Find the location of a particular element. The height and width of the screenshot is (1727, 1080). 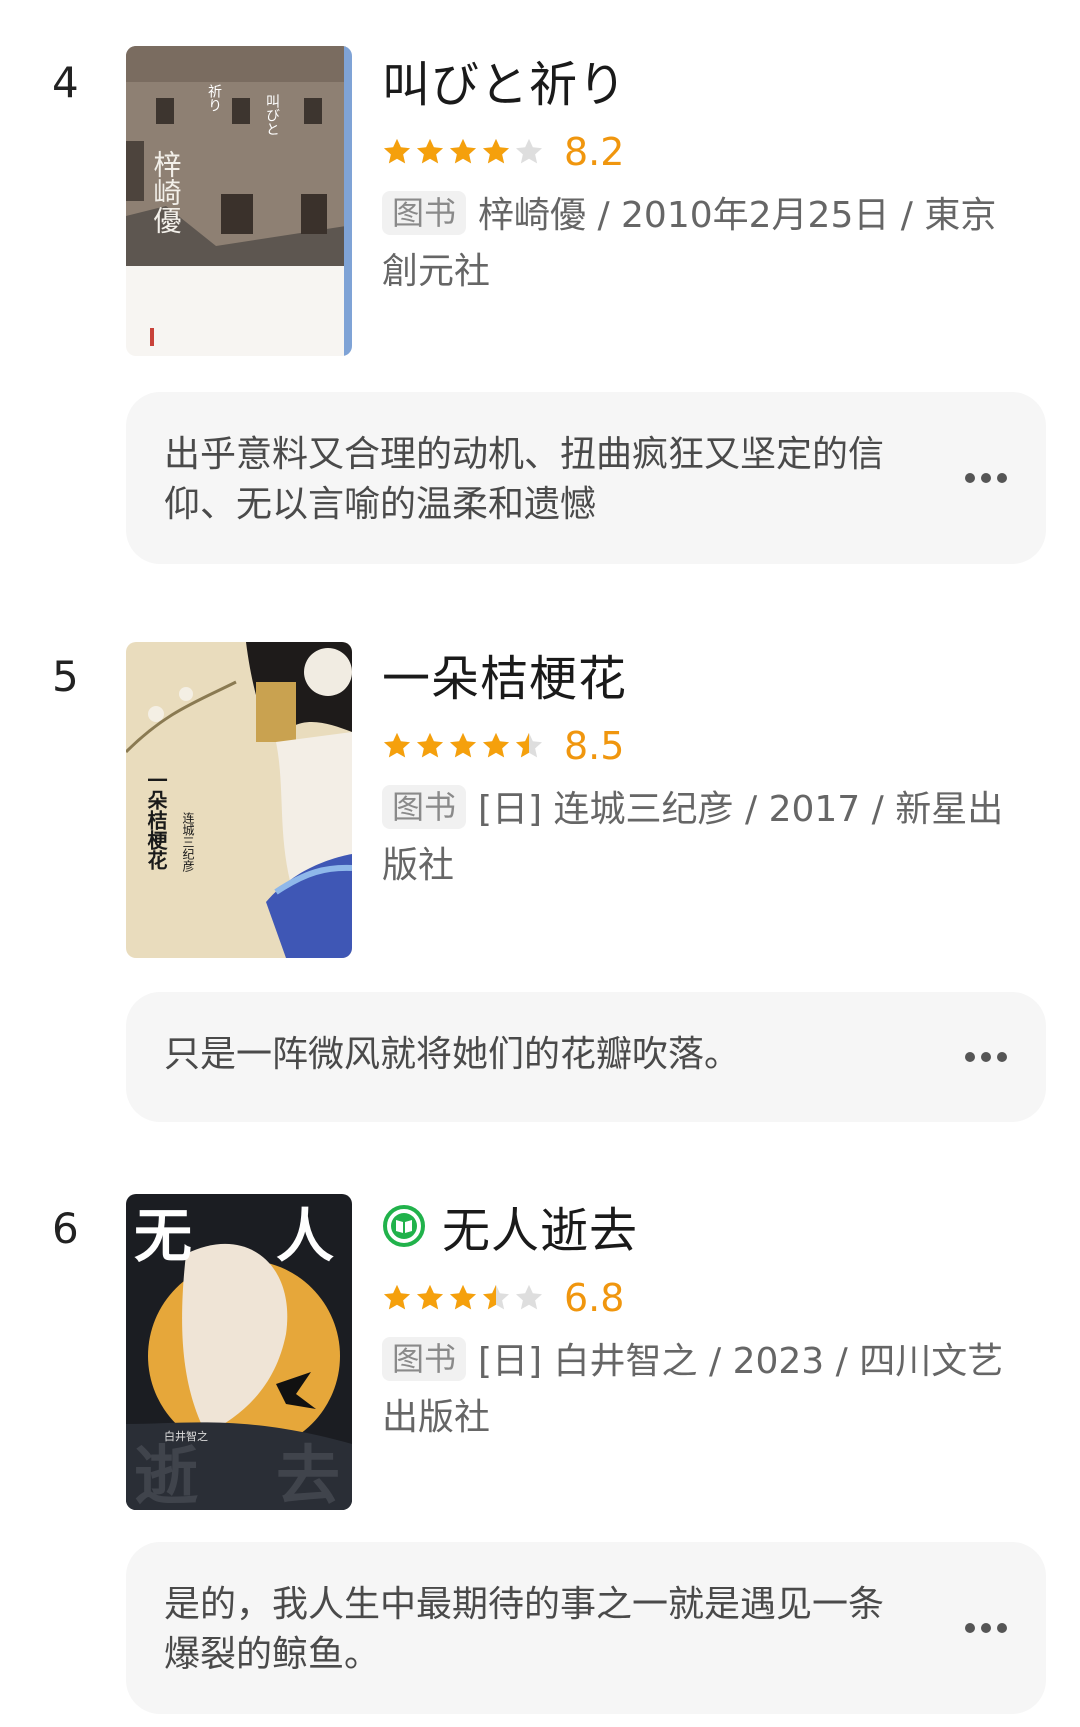

cover-image: 无 人 逝 去 白井智之 is located at coordinates (239, 1352).